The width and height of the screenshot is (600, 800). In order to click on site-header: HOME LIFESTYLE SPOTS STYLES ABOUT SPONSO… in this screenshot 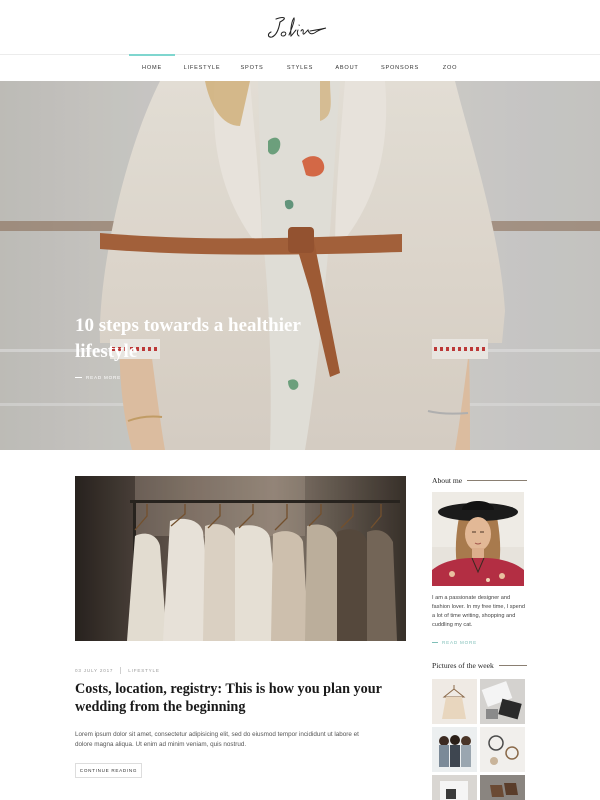, I will do `click(300, 40)`.